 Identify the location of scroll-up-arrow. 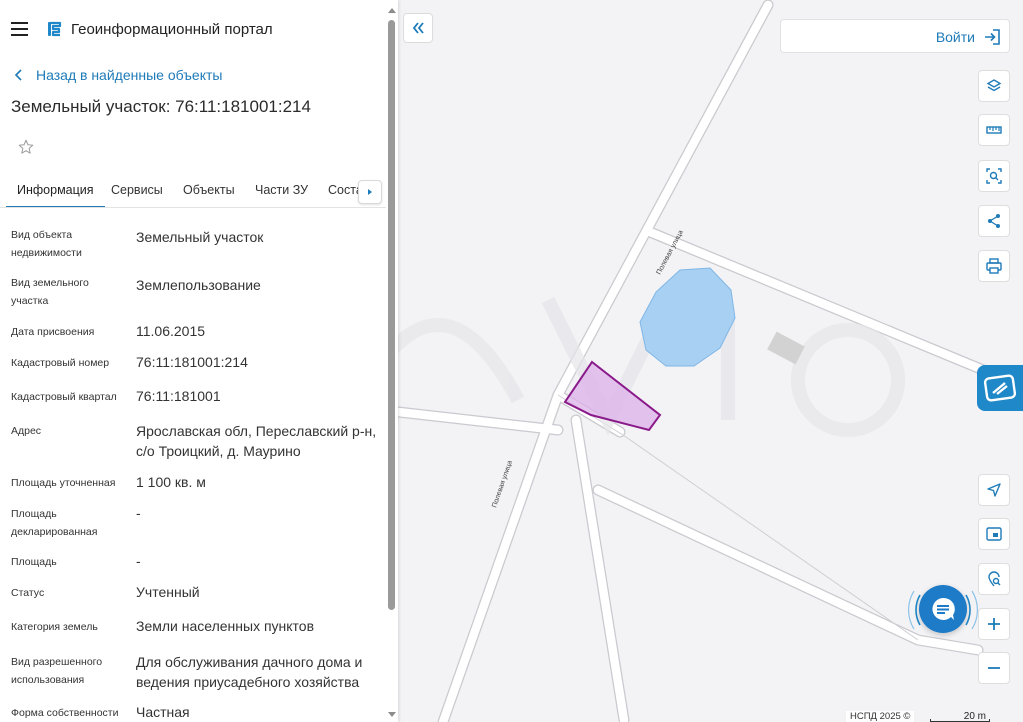
(392, 10).